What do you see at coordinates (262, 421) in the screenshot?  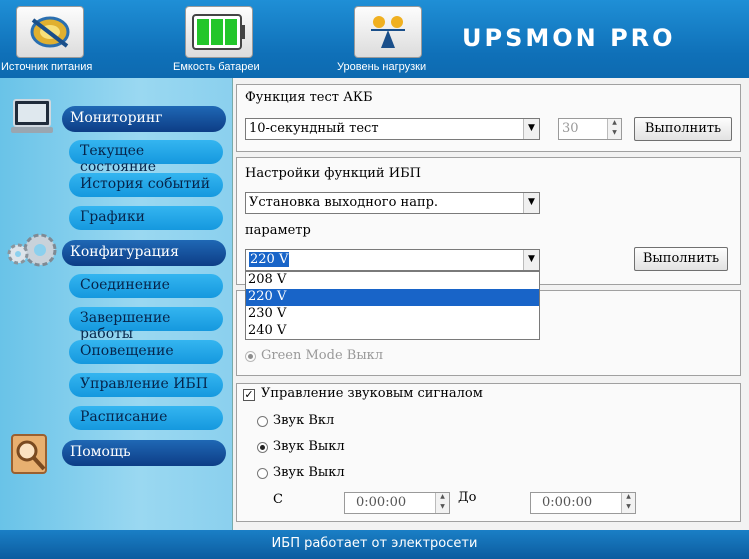 I see `sound-on-radio` at bounding box center [262, 421].